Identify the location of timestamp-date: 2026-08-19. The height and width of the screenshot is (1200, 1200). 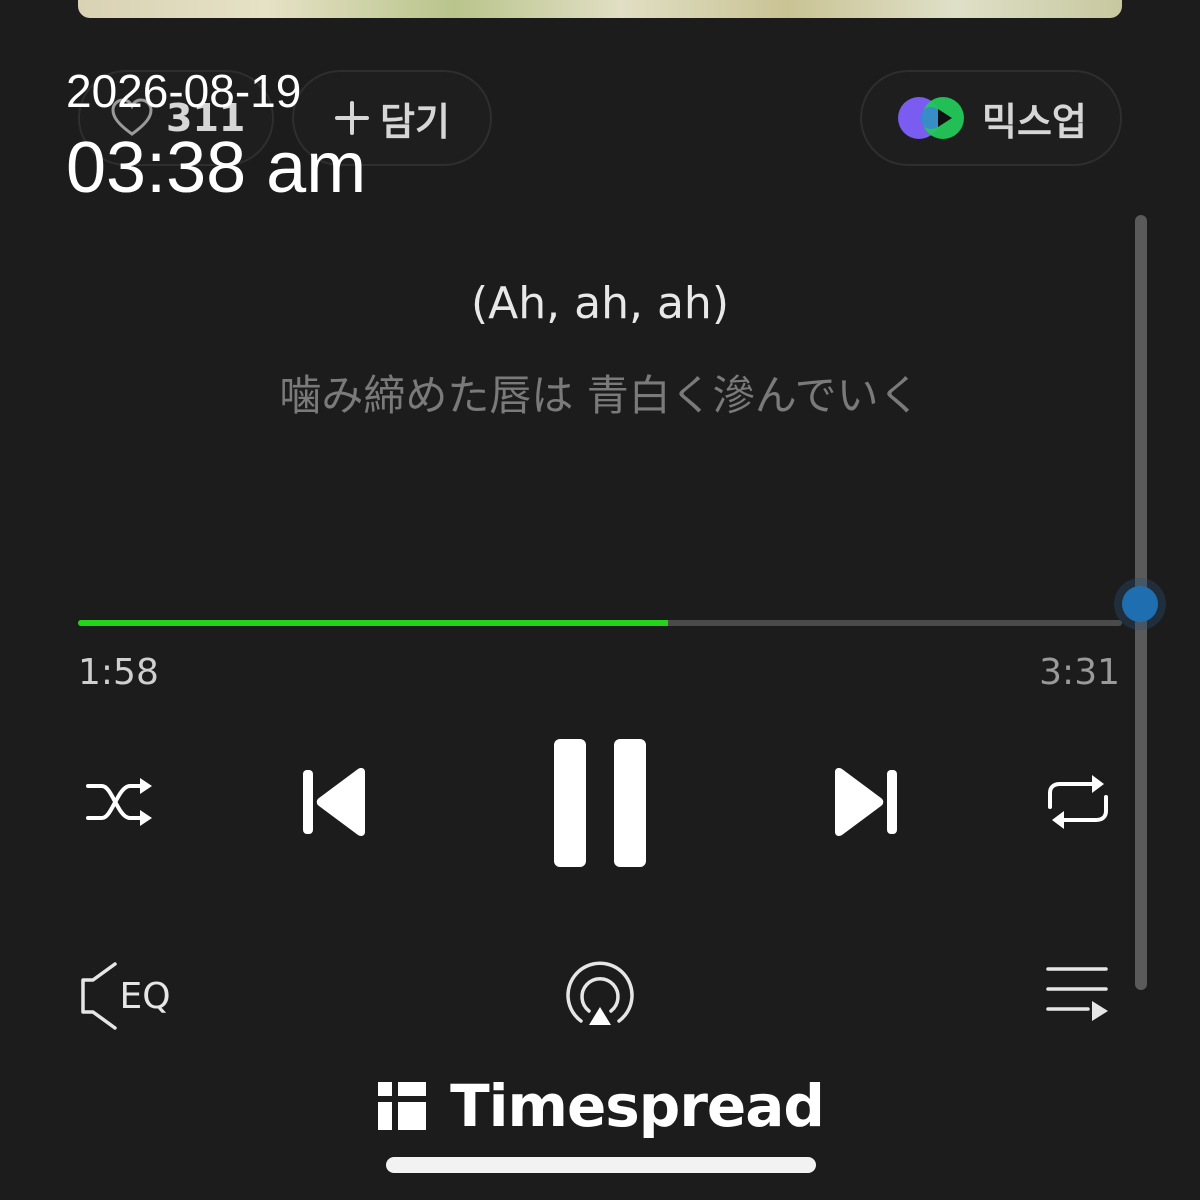
(184, 91).